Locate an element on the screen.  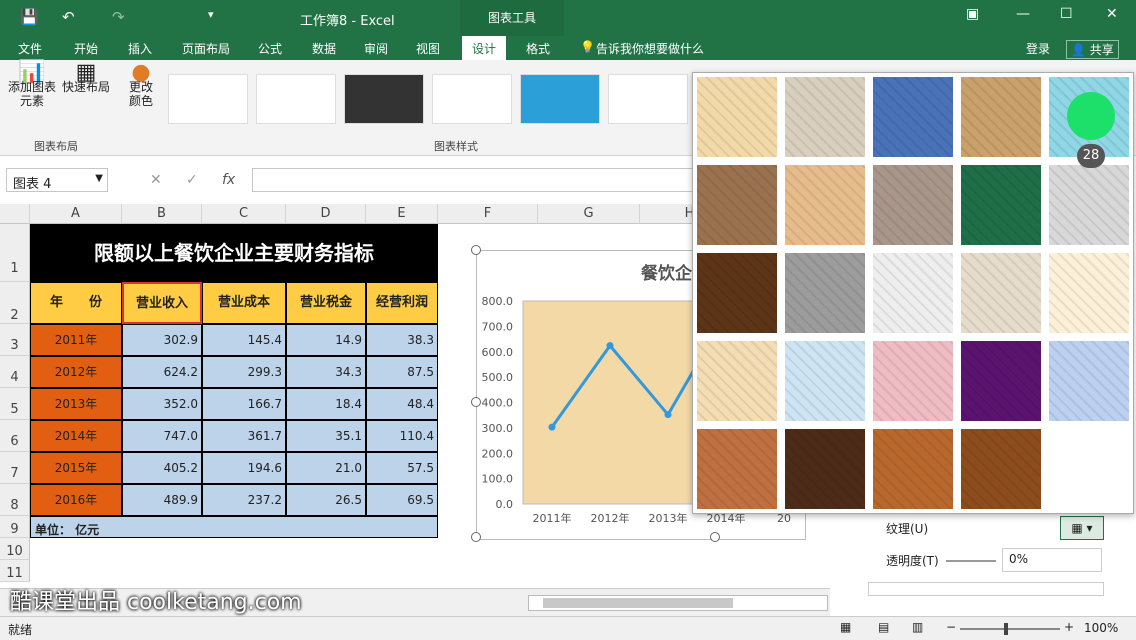
ribbon-display-icon: ▣ is located at coordinates (972, 14).